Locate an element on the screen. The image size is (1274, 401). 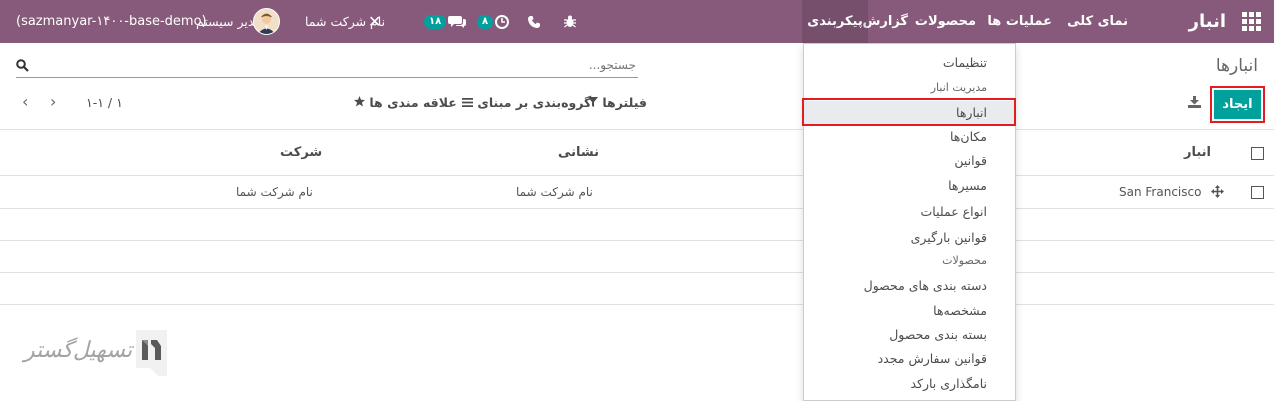
search-icon is located at coordinates (22, 67).